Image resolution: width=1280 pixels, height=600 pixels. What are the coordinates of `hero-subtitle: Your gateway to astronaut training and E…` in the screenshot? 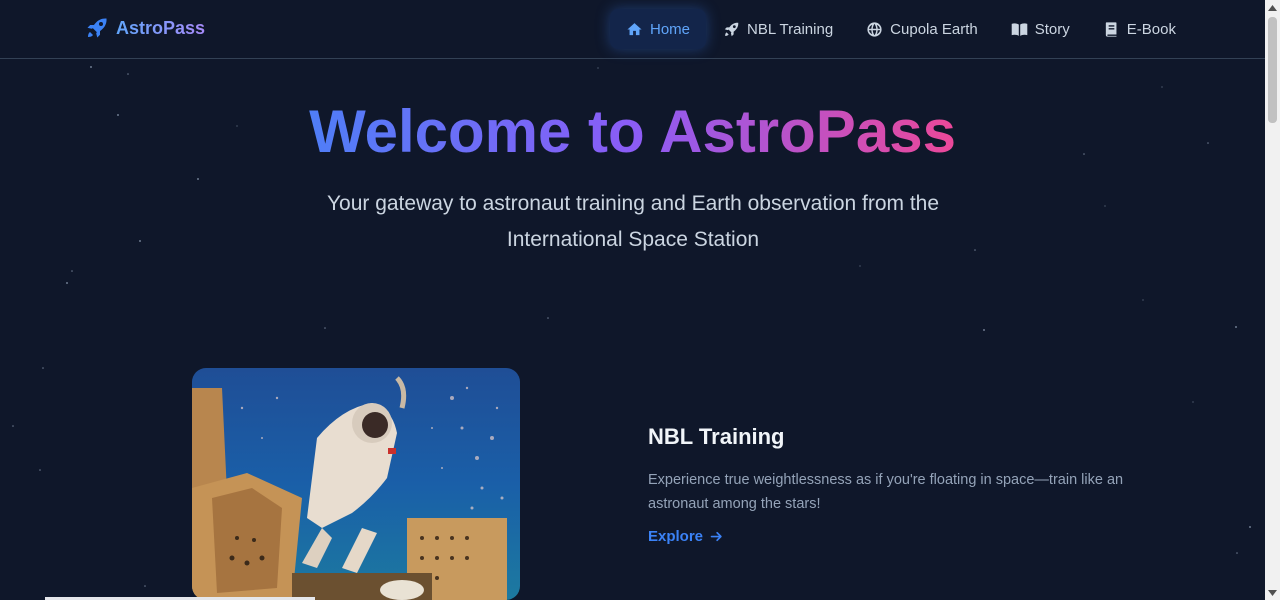 It's located at (633, 221).